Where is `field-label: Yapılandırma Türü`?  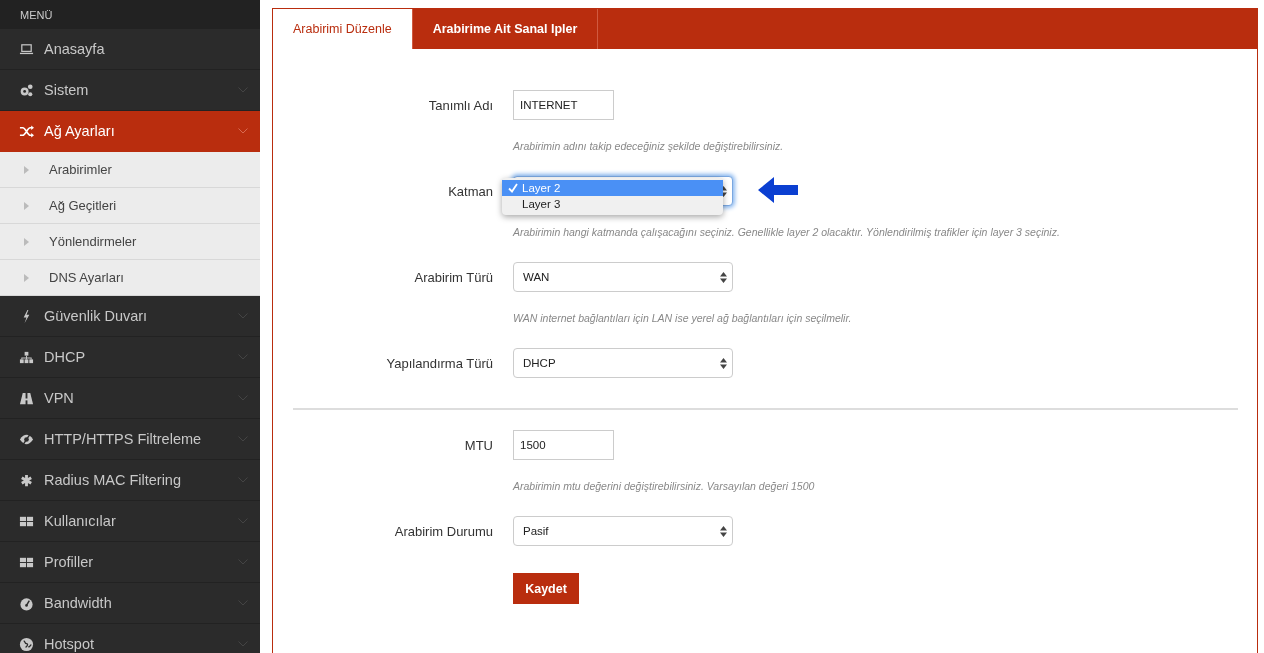 field-label: Yapılandırma Türü is located at coordinates (439, 363).